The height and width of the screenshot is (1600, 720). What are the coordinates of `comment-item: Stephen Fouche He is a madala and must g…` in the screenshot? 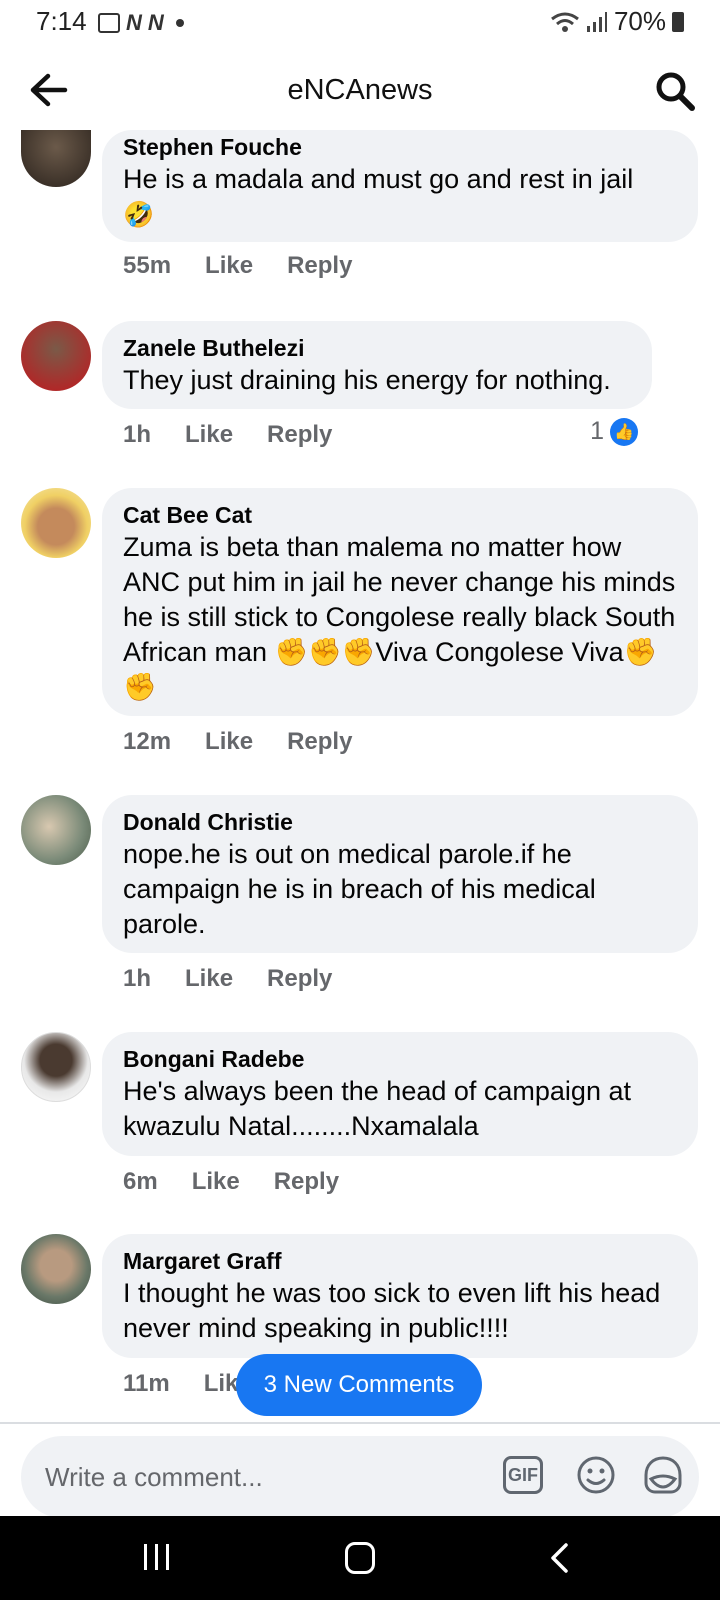 It's located at (360, 210).